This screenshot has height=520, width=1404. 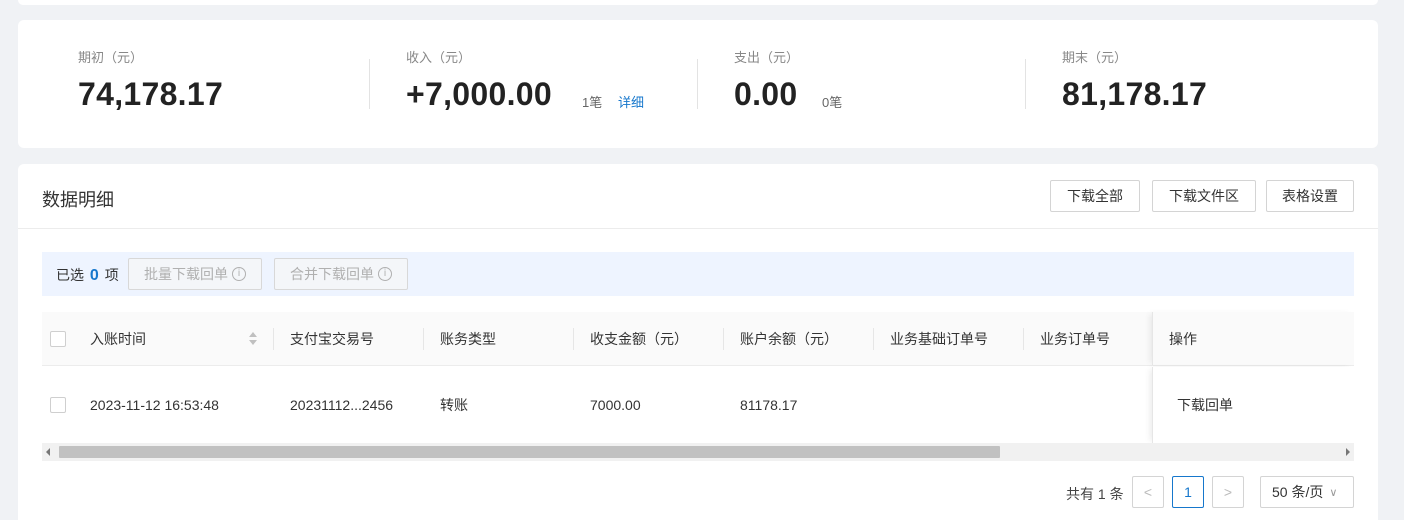 I want to click on income-label: 收入（元）, so click(x=439, y=57).